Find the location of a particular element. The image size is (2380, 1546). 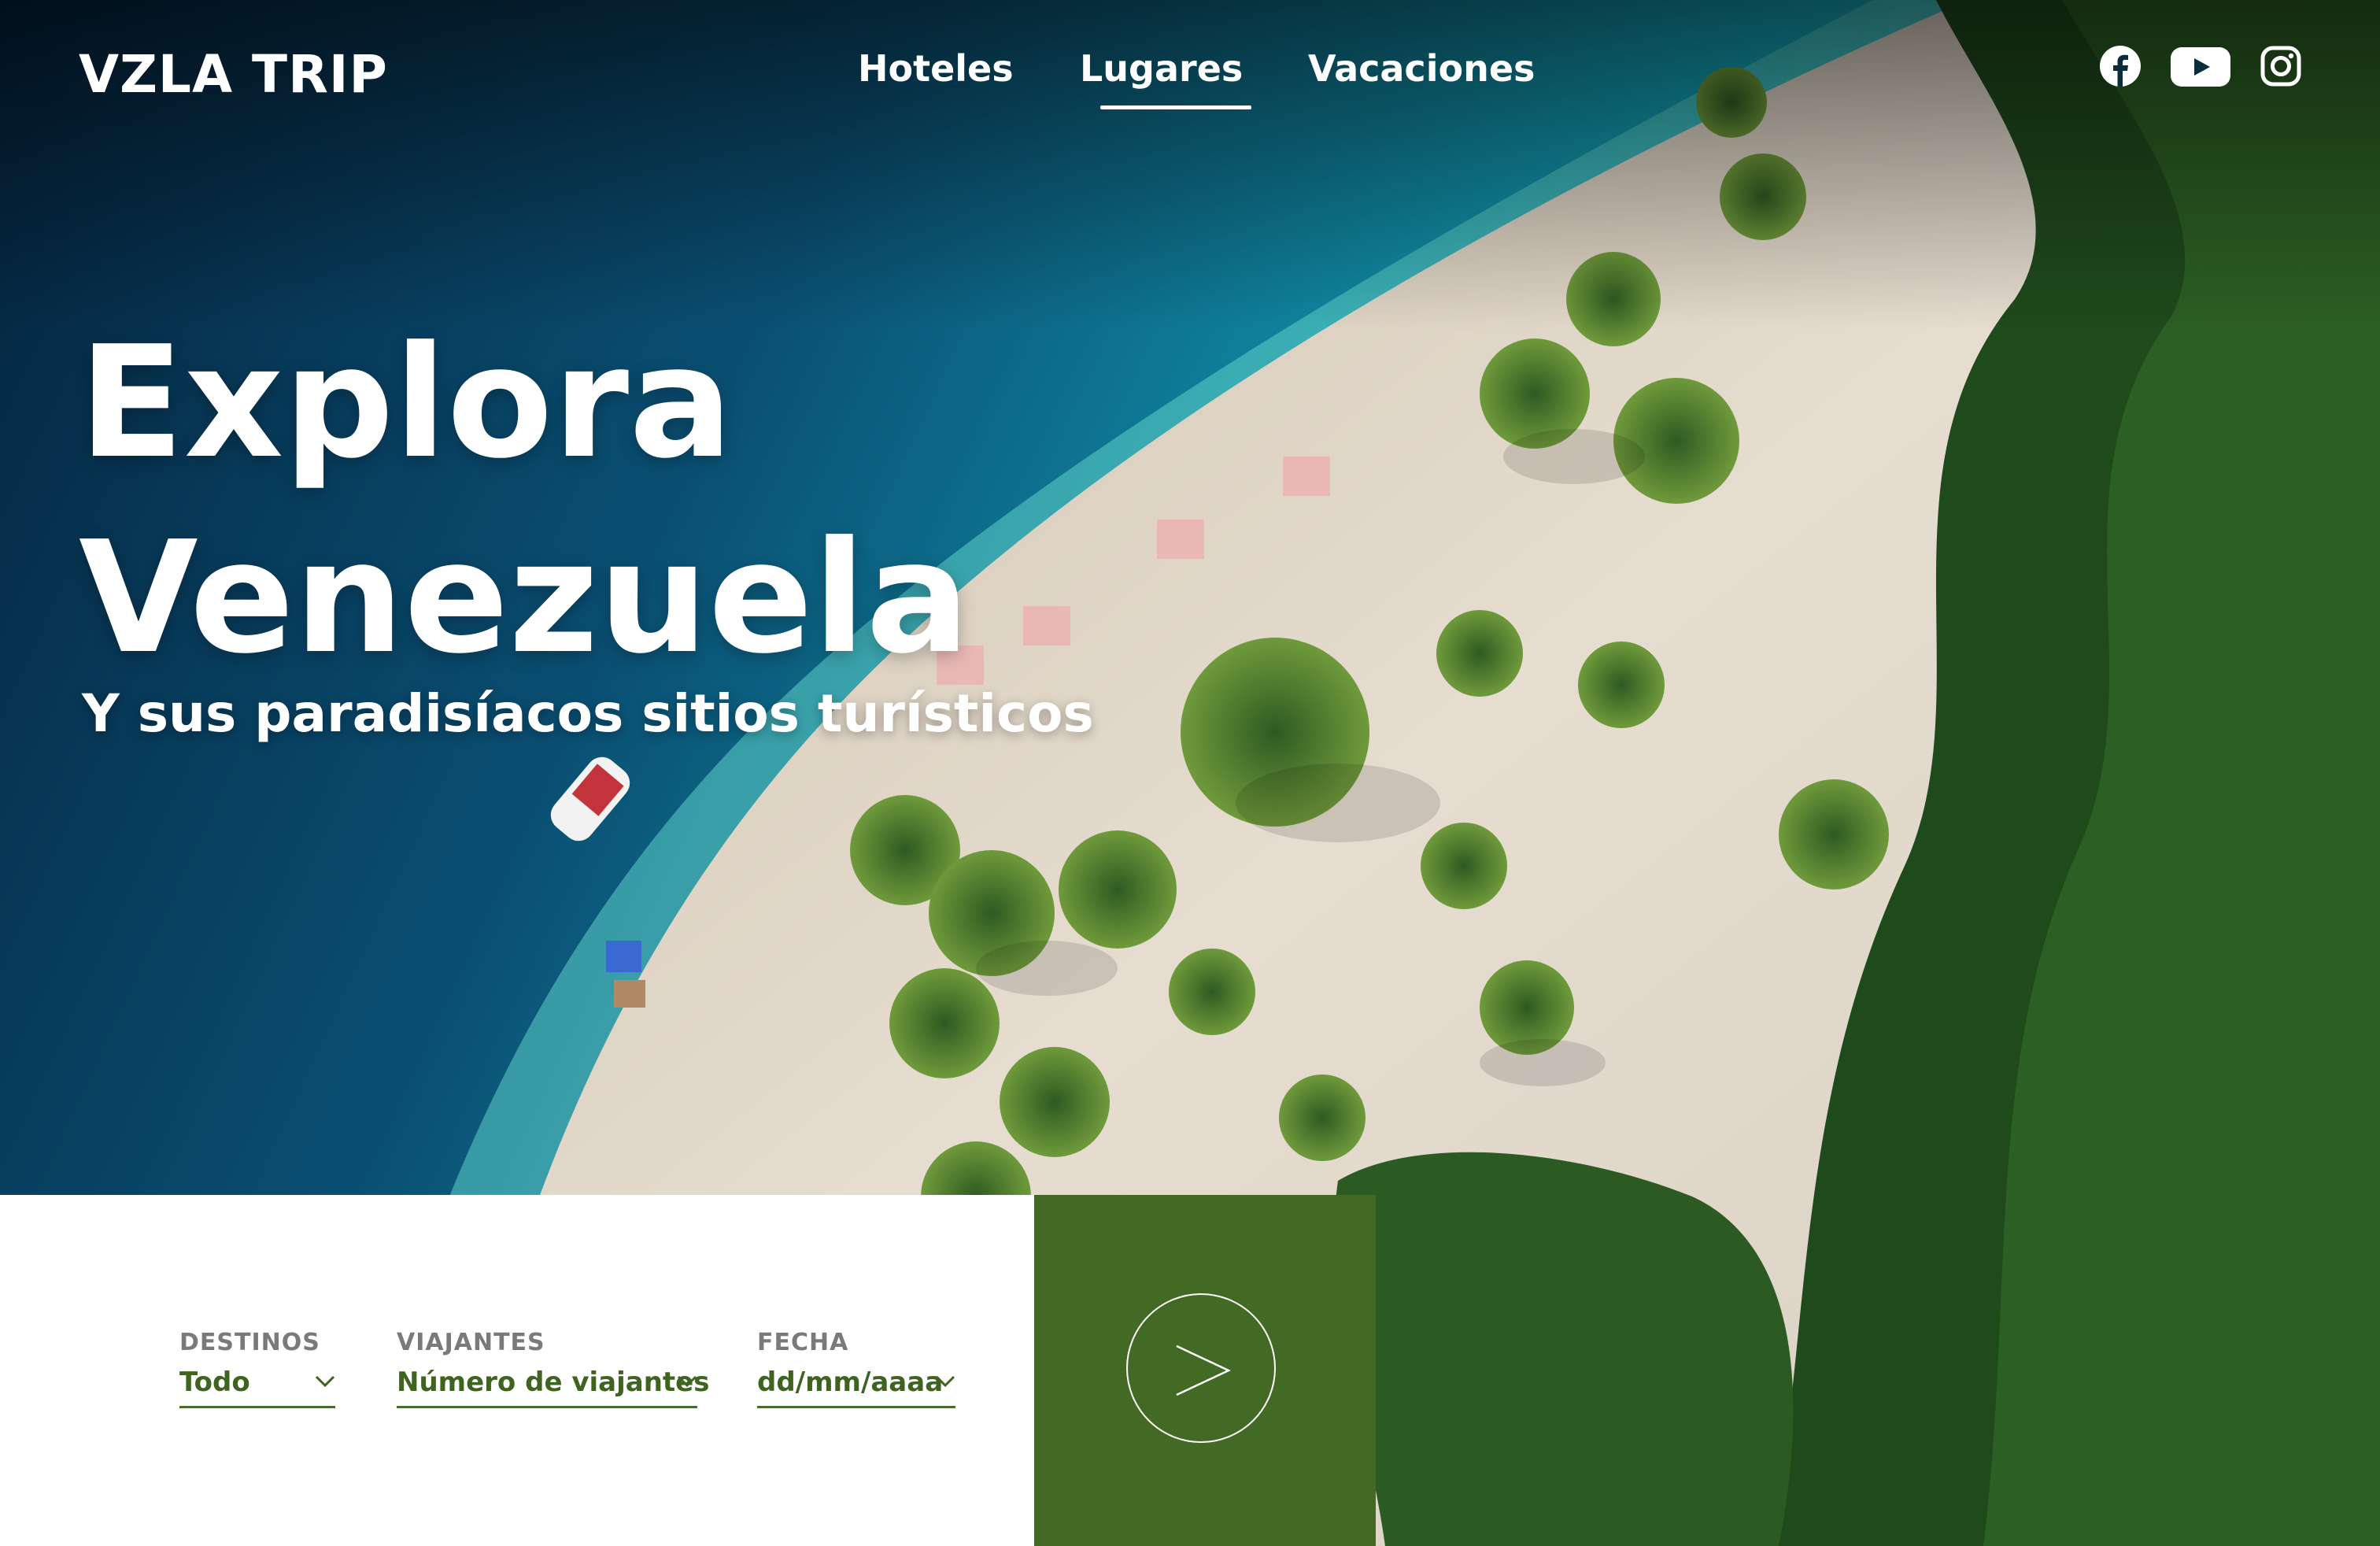

instagram-icon is located at coordinates (2280, 68).